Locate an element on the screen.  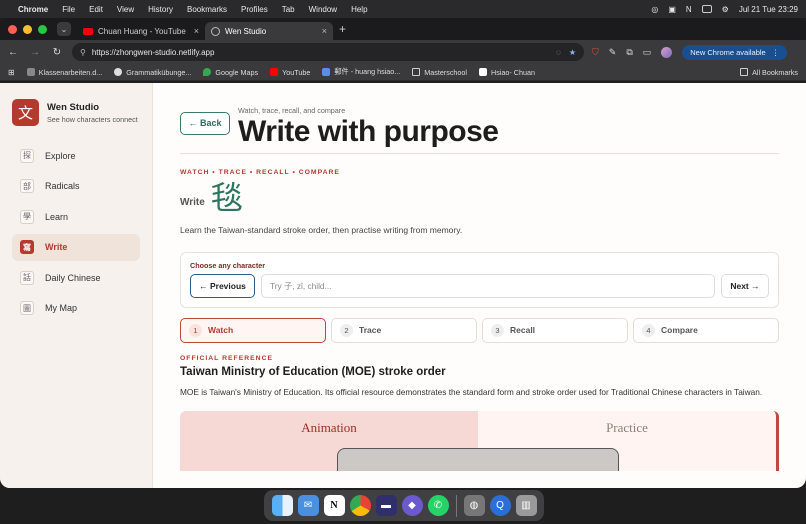
all-bookmarks: All Bookmarks is located at coordinates (769, 72).